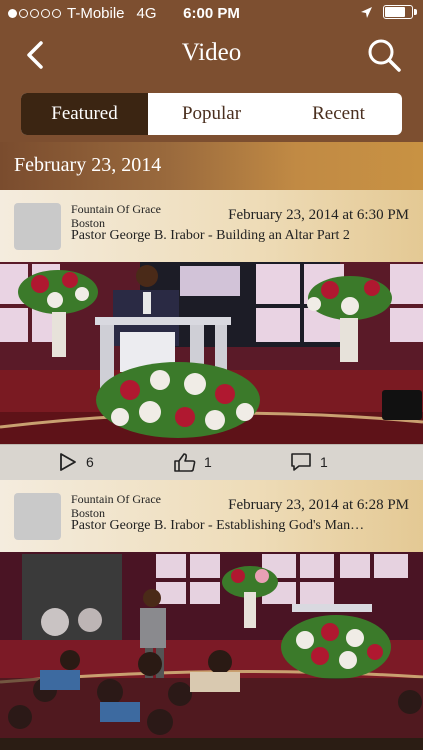  Describe the element at coordinates (88, 165) in the screenshot. I see `section-date: February 23, 2014` at that location.